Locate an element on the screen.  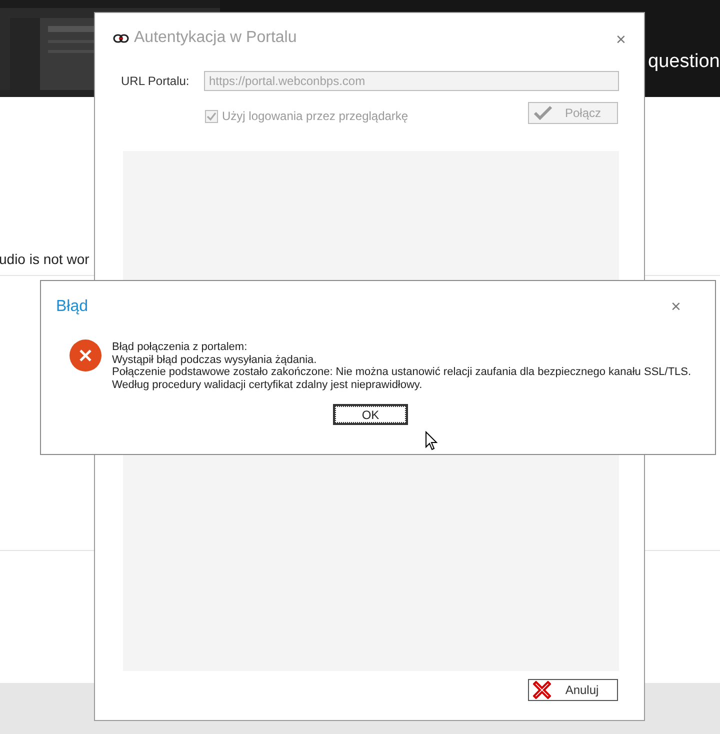
check-icon is located at coordinates (543, 113).